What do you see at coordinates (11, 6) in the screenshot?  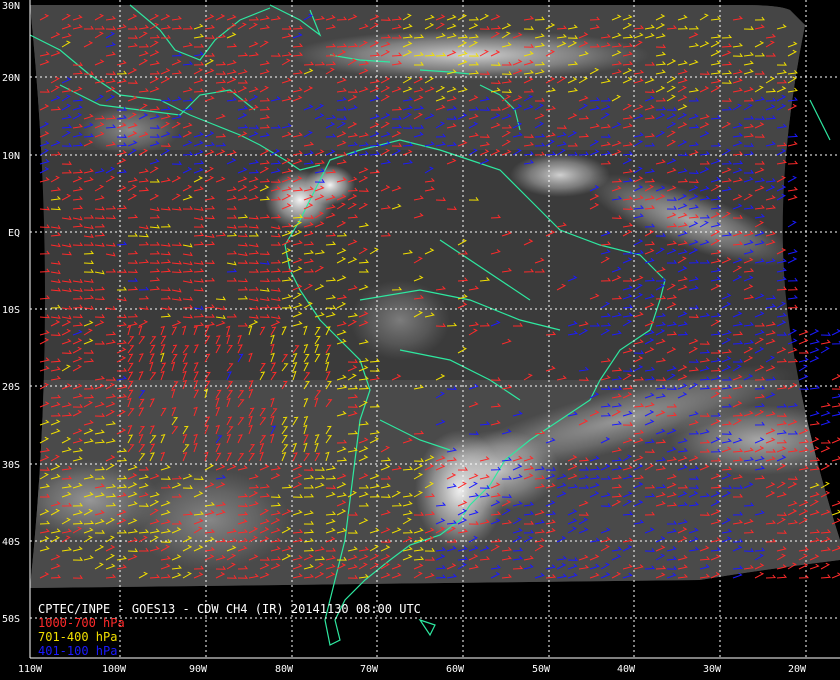 I see `lat-label: 30N` at bounding box center [11, 6].